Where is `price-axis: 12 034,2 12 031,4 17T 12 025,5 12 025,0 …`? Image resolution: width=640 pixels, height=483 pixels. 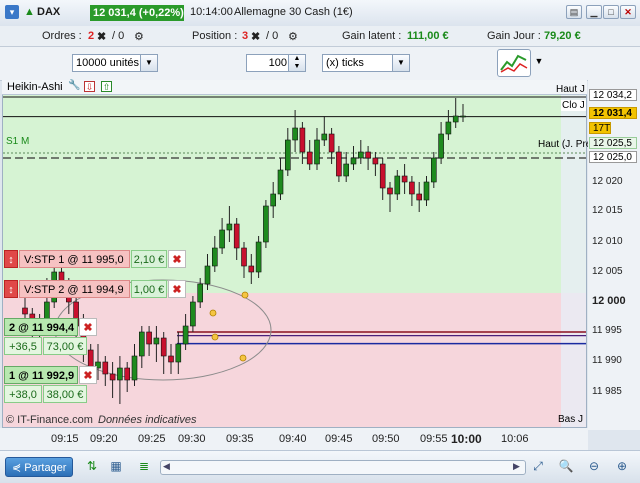
price-axis: 12 034,2 12 031,4 17T 12 025,5 12 025,0 … is located at coordinates (614, 255).